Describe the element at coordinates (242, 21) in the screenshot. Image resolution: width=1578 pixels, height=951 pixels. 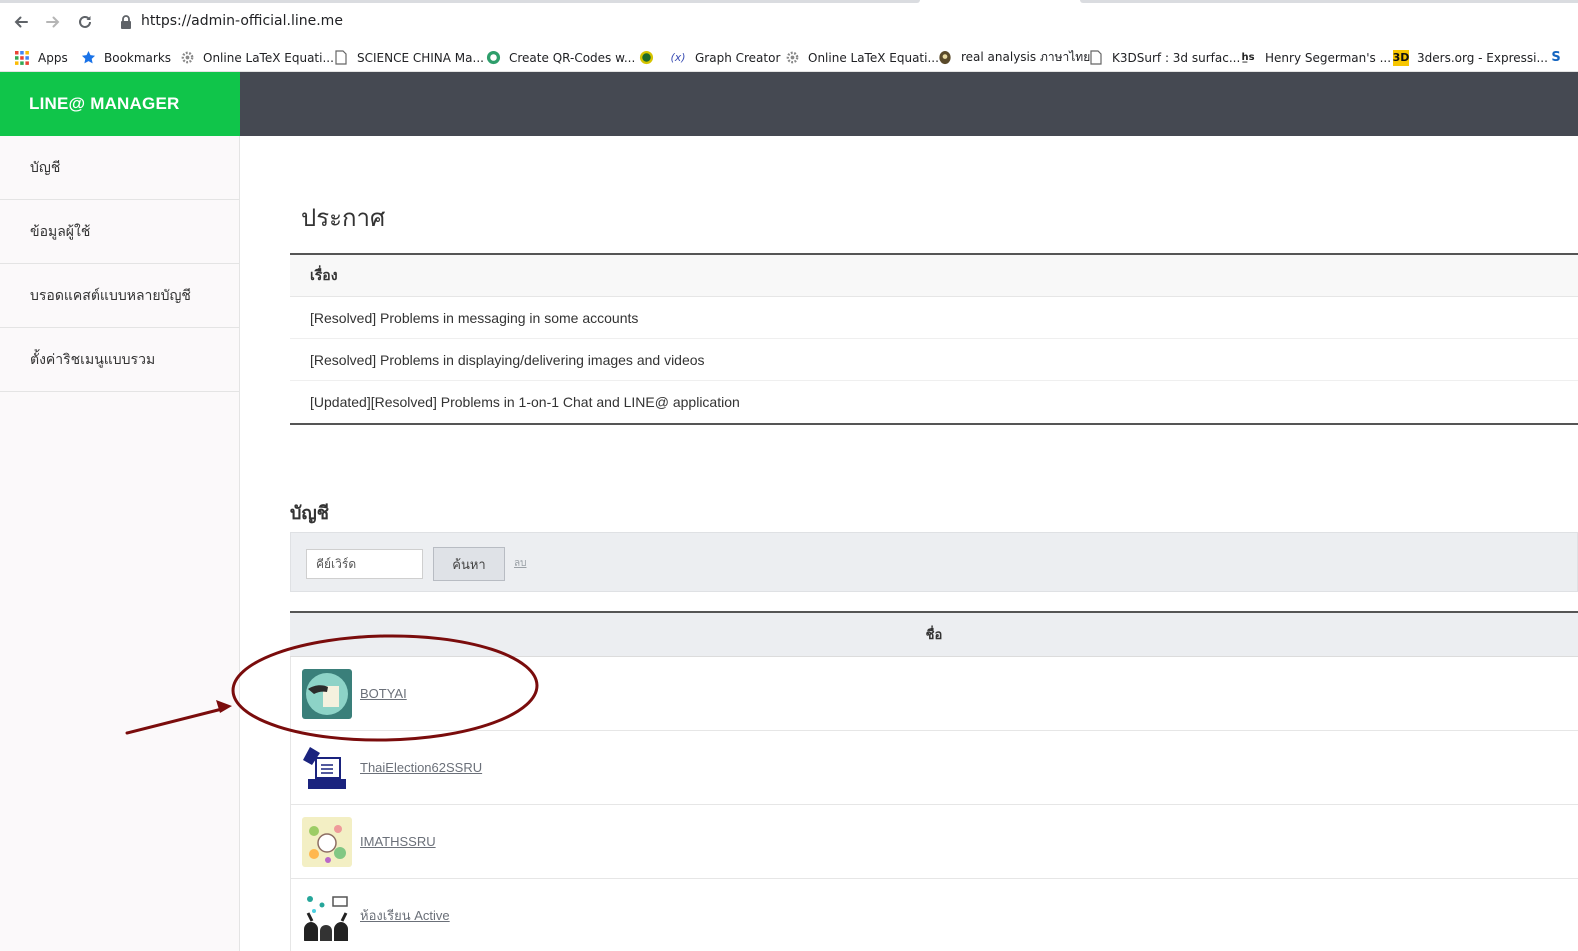
I see `url-text: https://admin-official.line.me` at that location.